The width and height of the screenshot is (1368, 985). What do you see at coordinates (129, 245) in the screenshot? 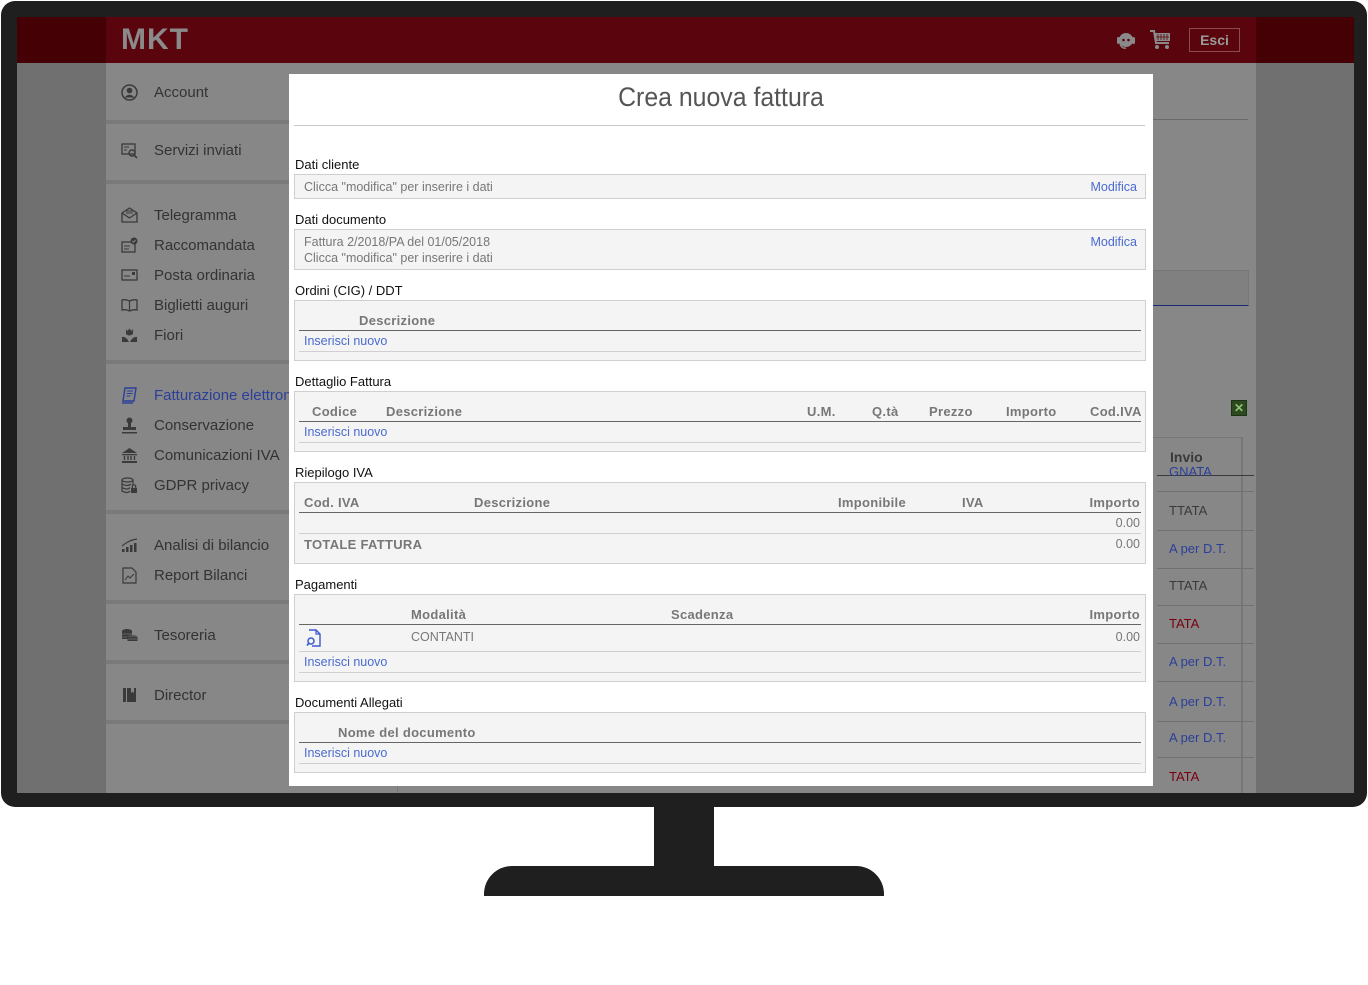
I see `envelope-check-icon` at bounding box center [129, 245].